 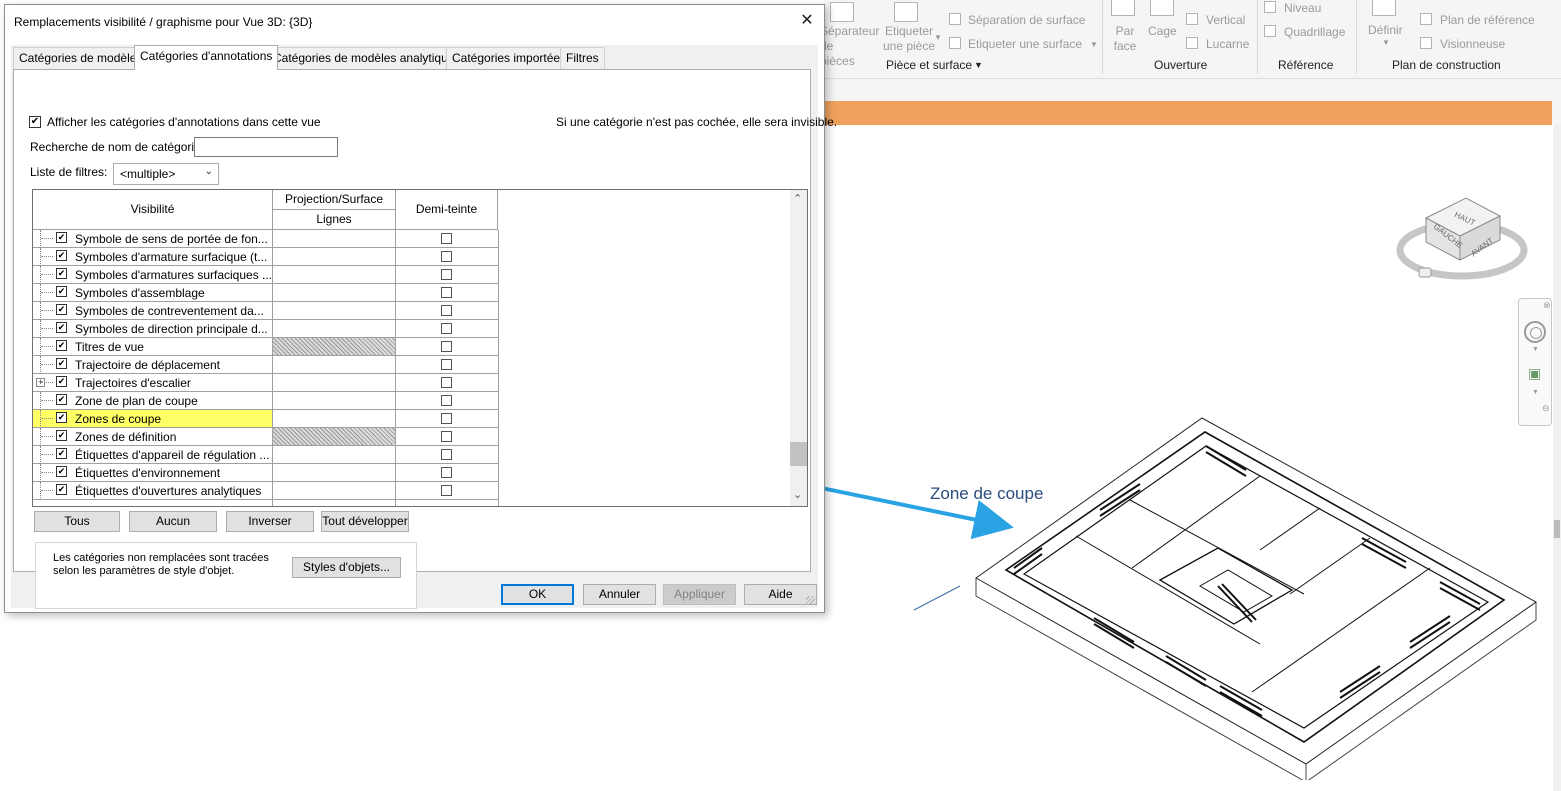 What do you see at coordinates (509, 58) in the screenshot?
I see `tab-imported-categories: Catégories importées` at bounding box center [509, 58].